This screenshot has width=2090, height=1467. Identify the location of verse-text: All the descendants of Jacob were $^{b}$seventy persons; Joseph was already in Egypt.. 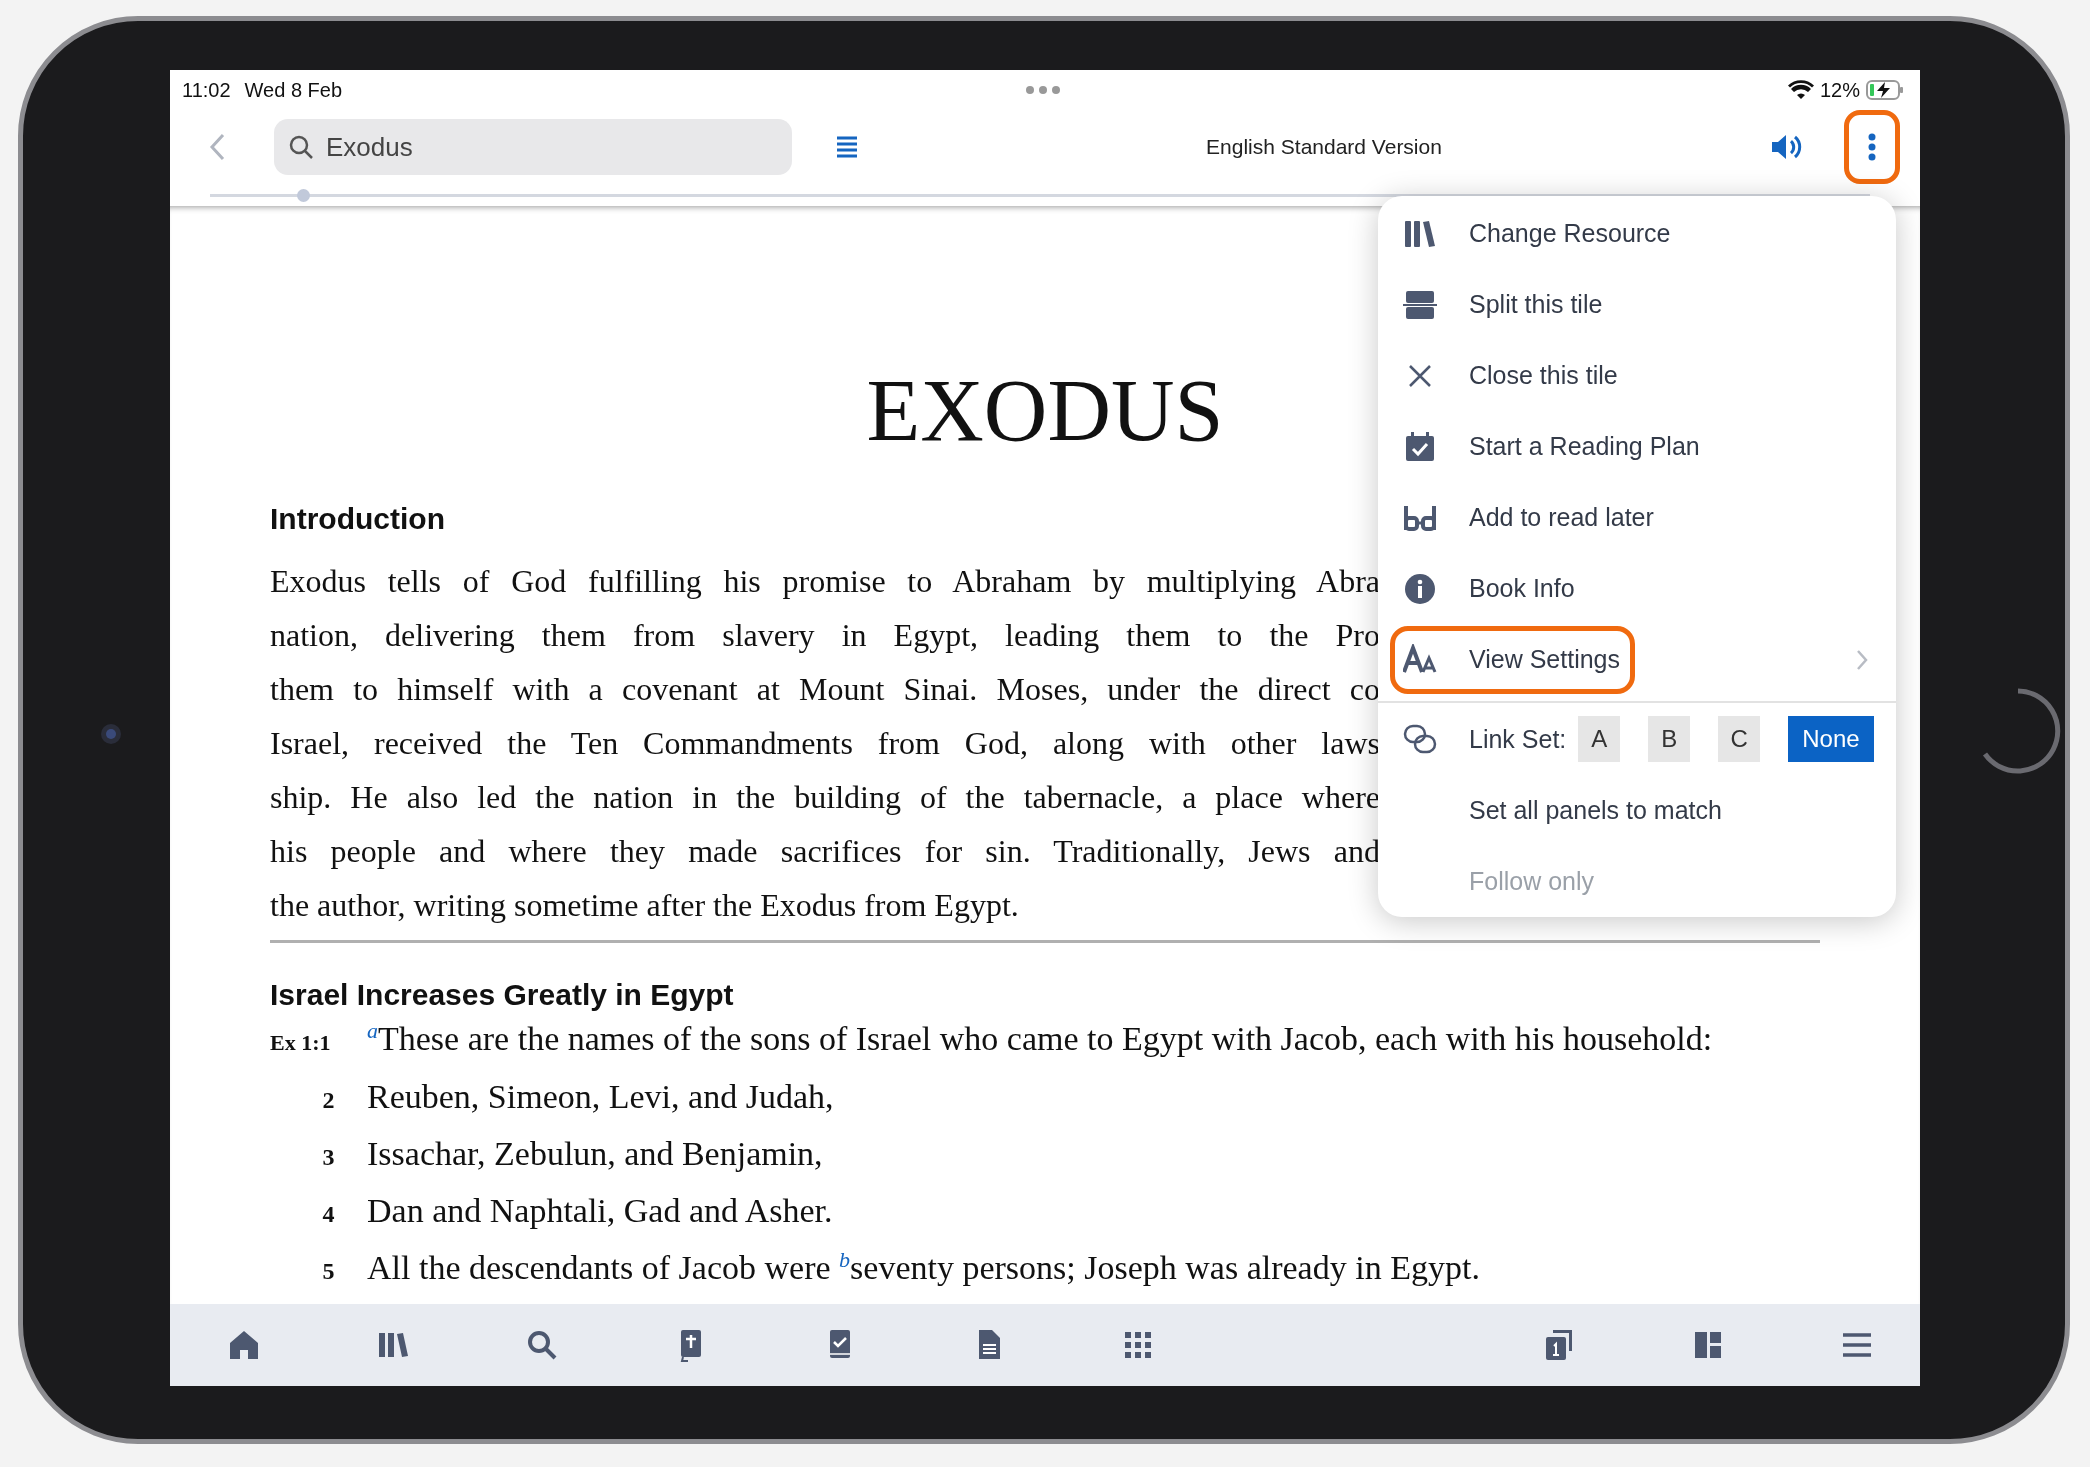
(924, 1266).